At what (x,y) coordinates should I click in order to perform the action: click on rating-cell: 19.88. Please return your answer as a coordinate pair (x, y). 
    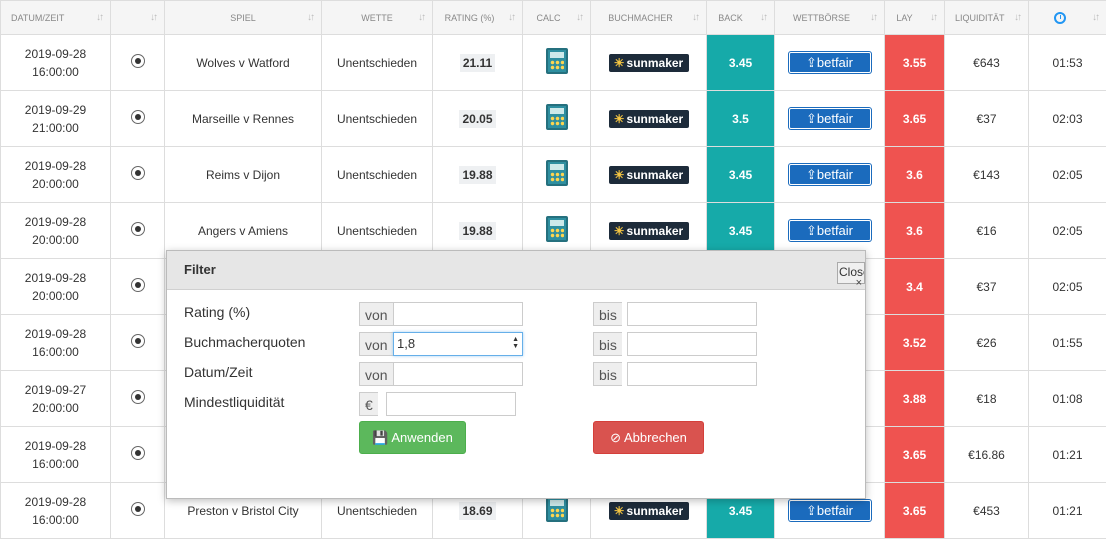
    Looking at the image, I should click on (478, 175).